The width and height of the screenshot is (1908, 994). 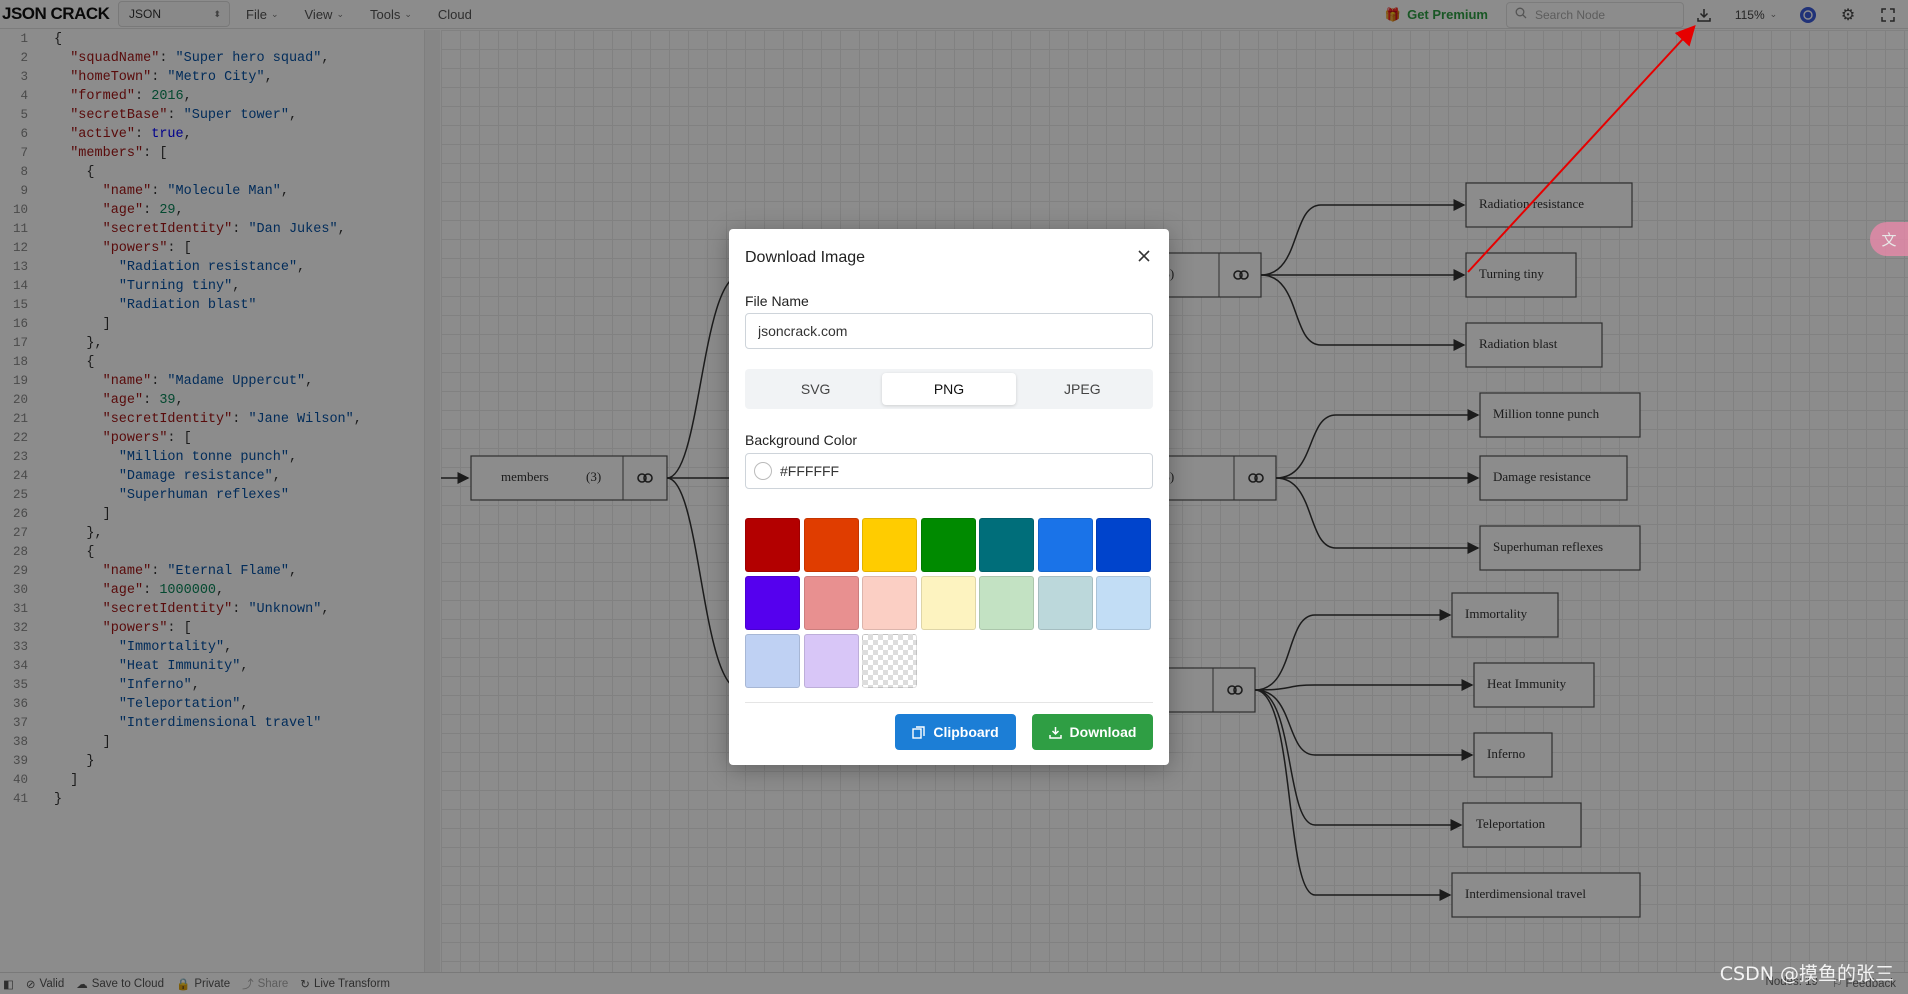 I want to click on format-option-png: PNG, so click(x=949, y=389).